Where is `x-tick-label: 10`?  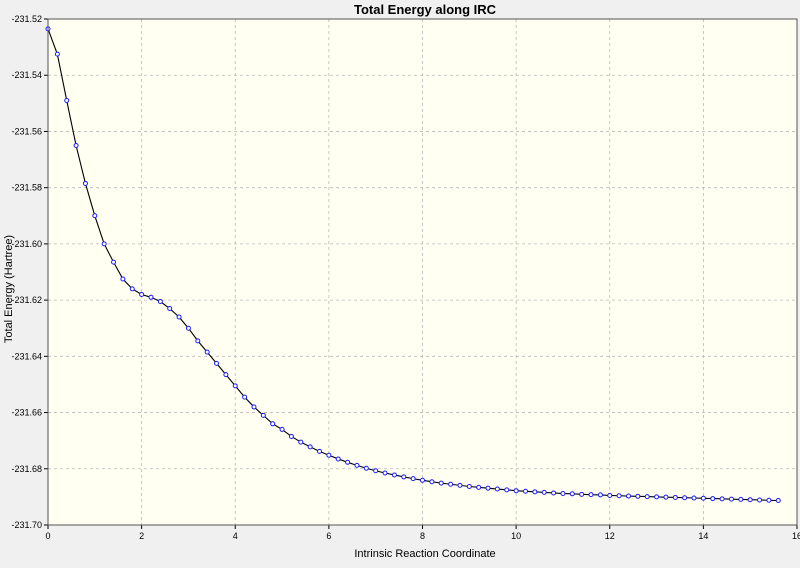 x-tick-label: 10 is located at coordinates (516, 536).